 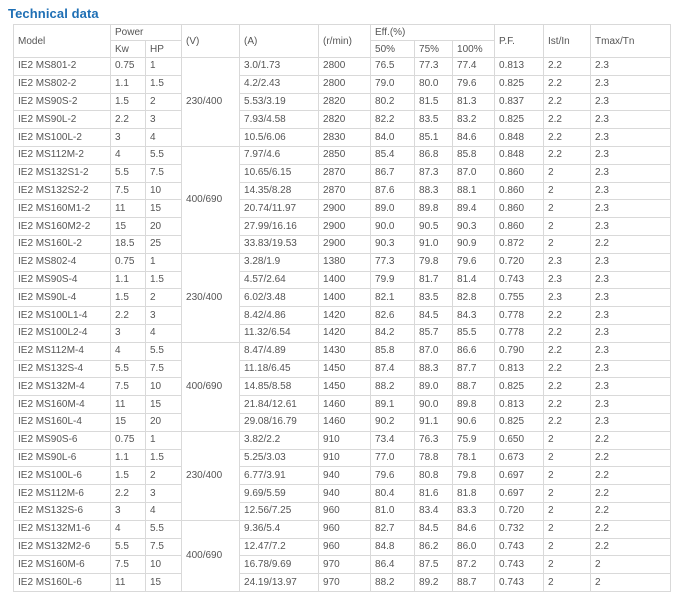 What do you see at coordinates (393, 49) in the screenshot?
I see `header-eff-50: 50%` at bounding box center [393, 49].